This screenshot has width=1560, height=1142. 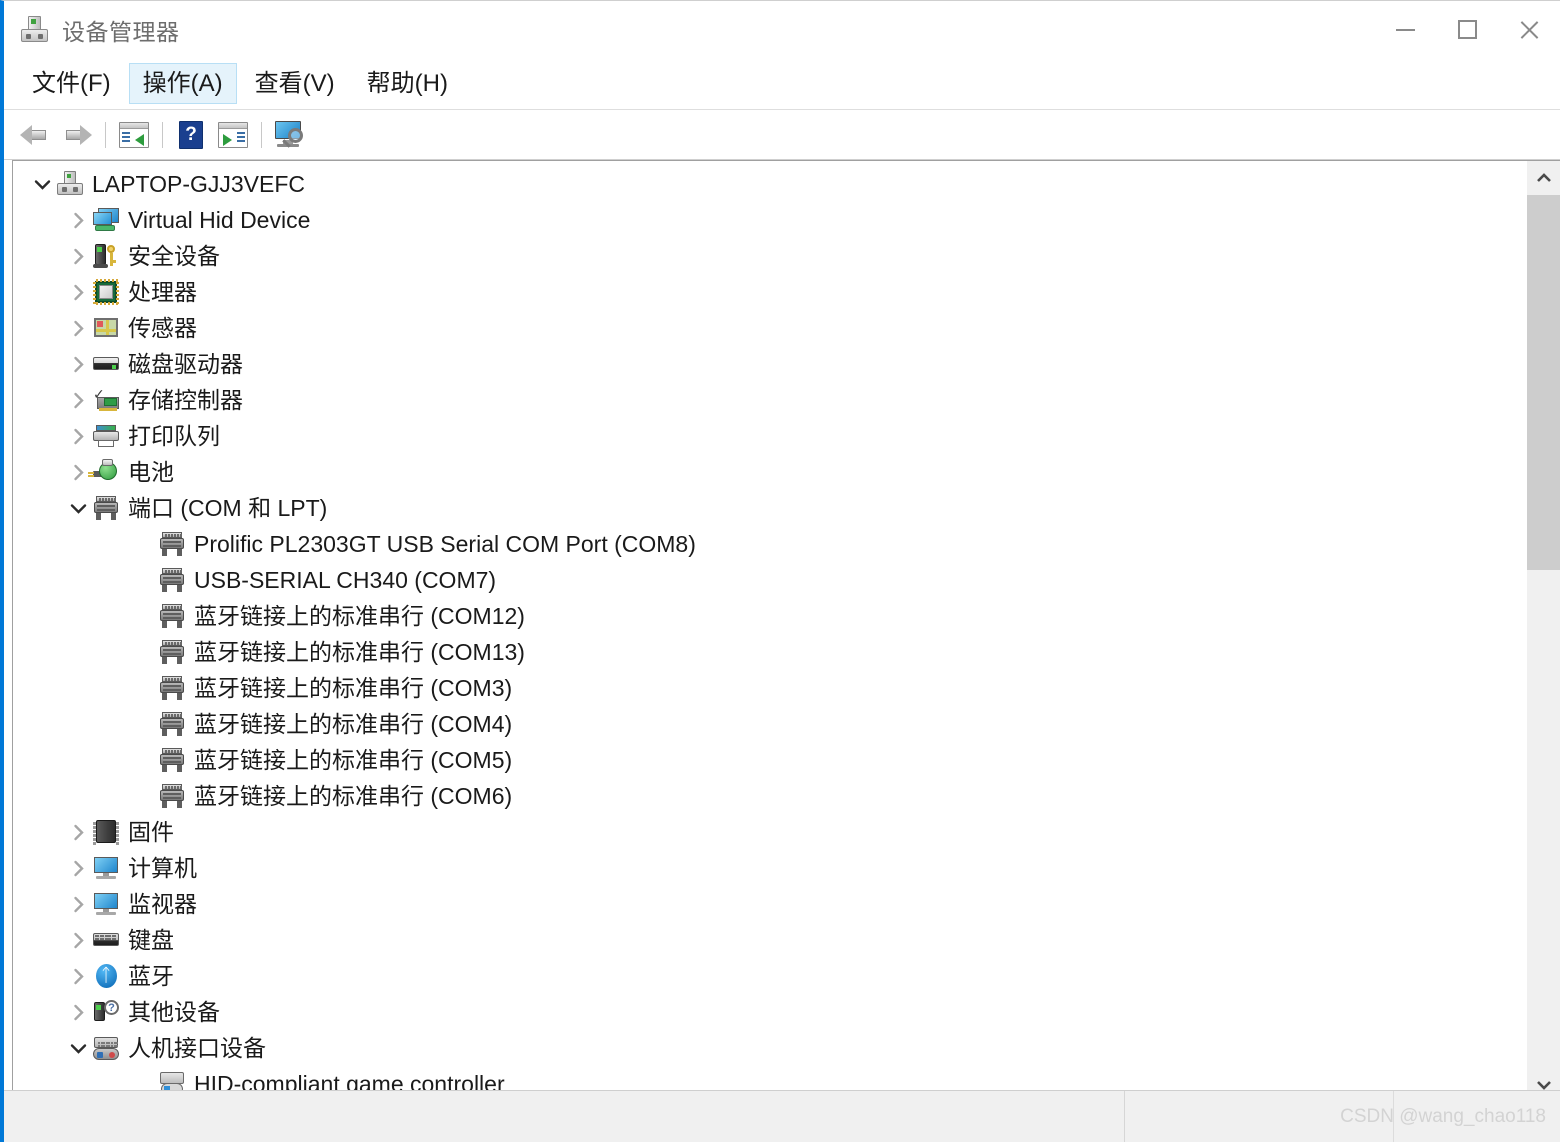 I want to click on tree-item: 键盘, so click(x=769, y=940).